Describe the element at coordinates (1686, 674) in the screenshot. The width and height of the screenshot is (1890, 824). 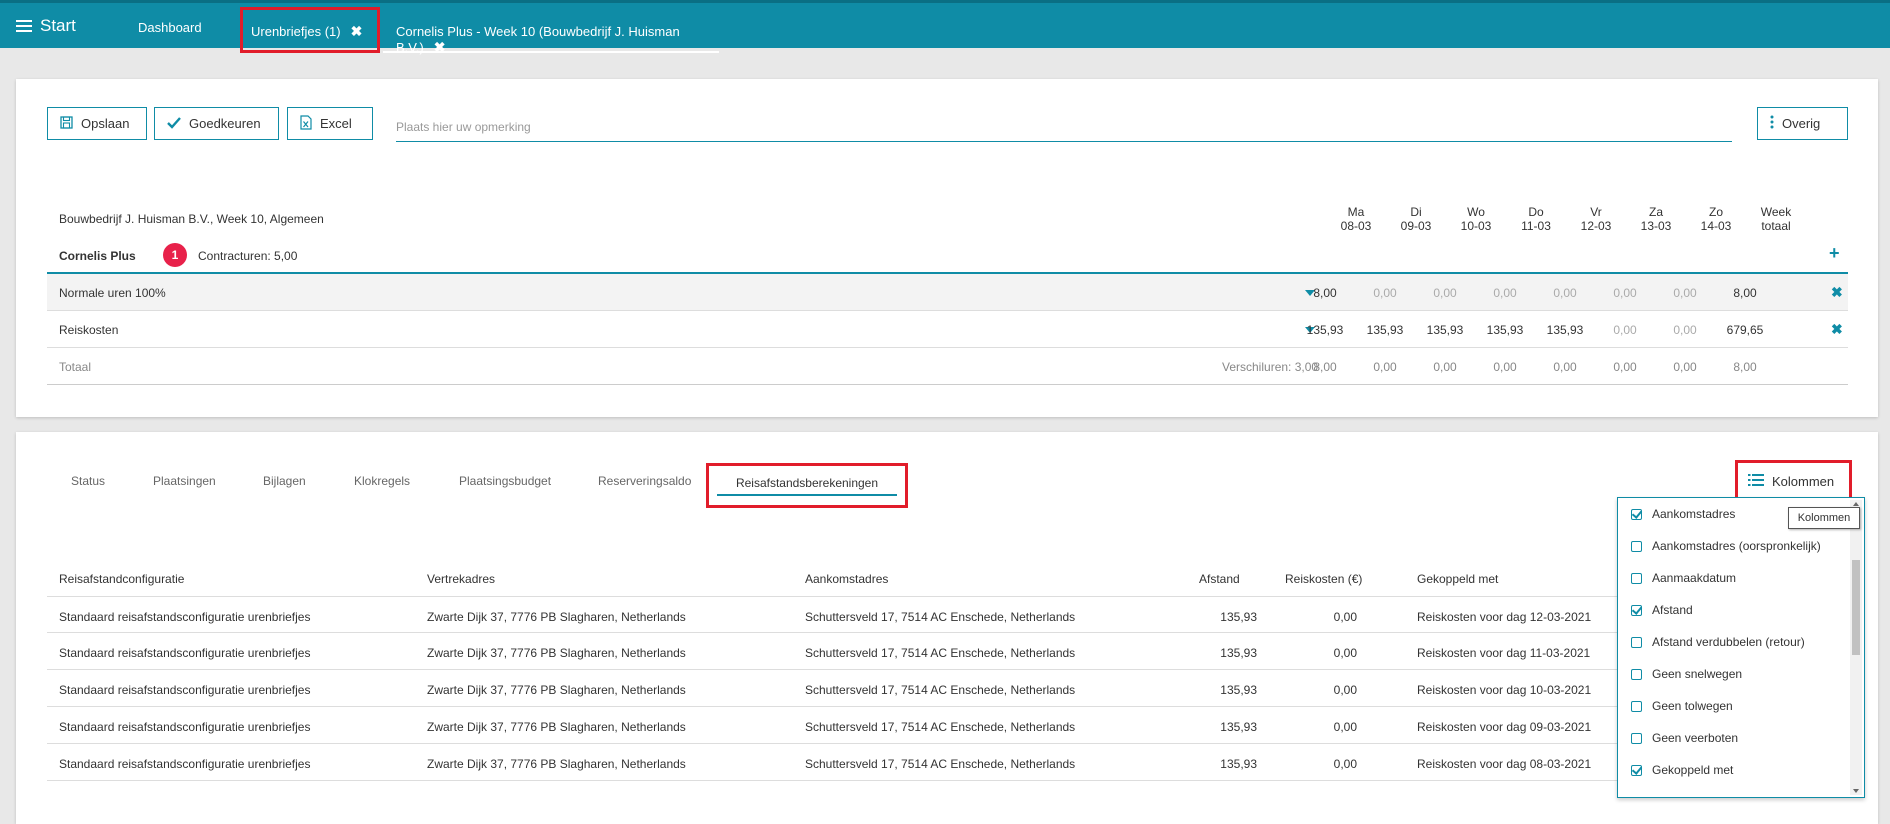
I see `column-option-geen-snelwegen: Geen snelwegen` at that location.